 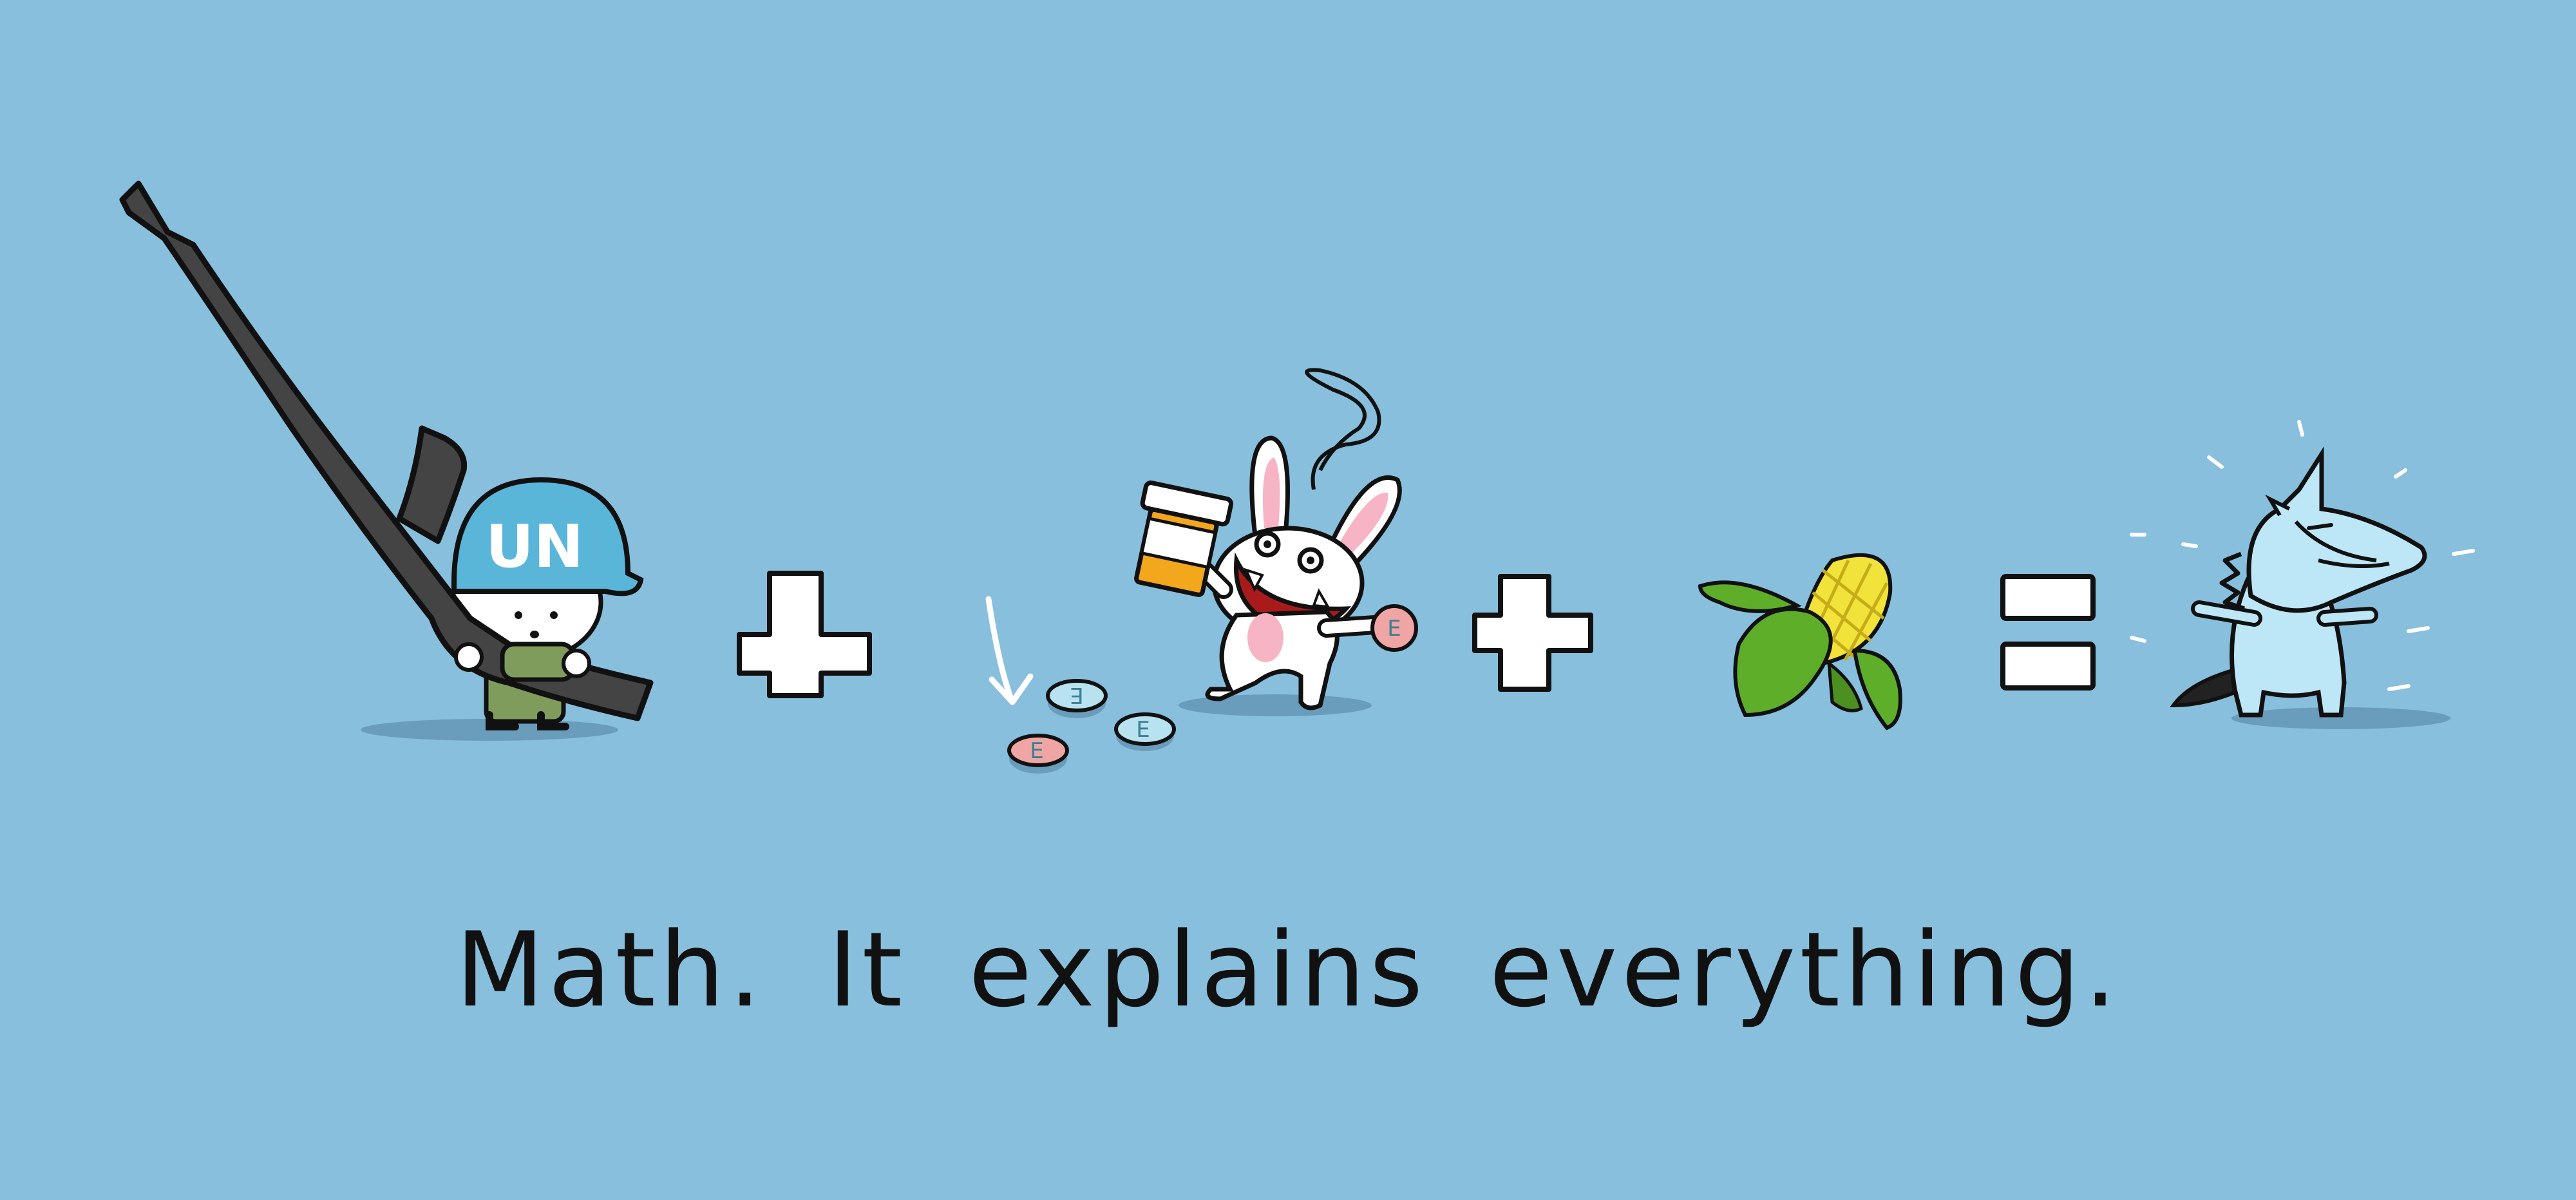 I want to click on helmet-label: UN, so click(x=534, y=546).